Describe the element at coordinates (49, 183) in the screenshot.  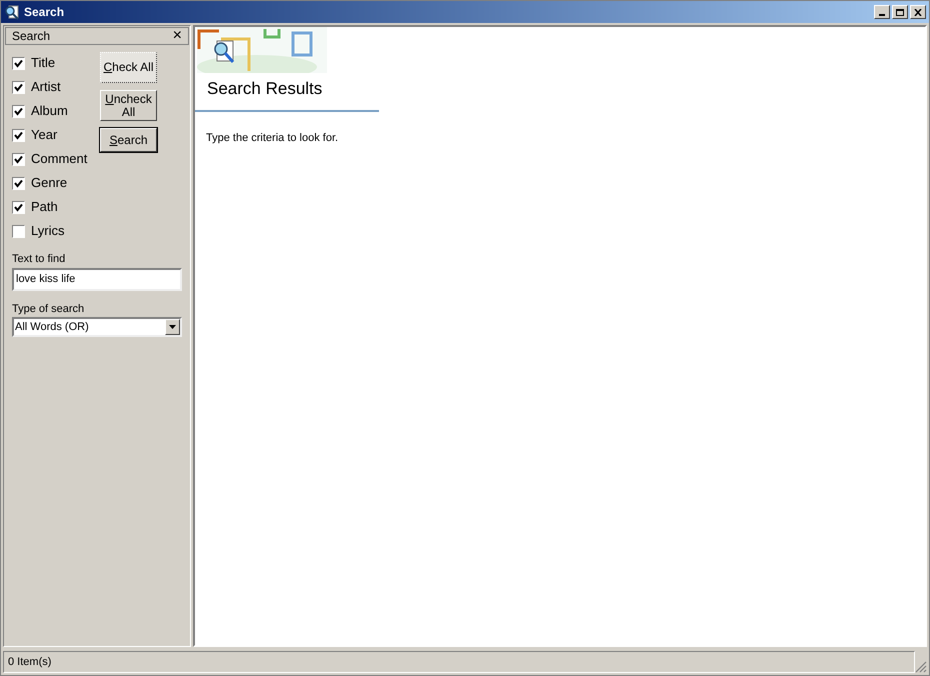
I see `checkbox-label: Genre` at that location.